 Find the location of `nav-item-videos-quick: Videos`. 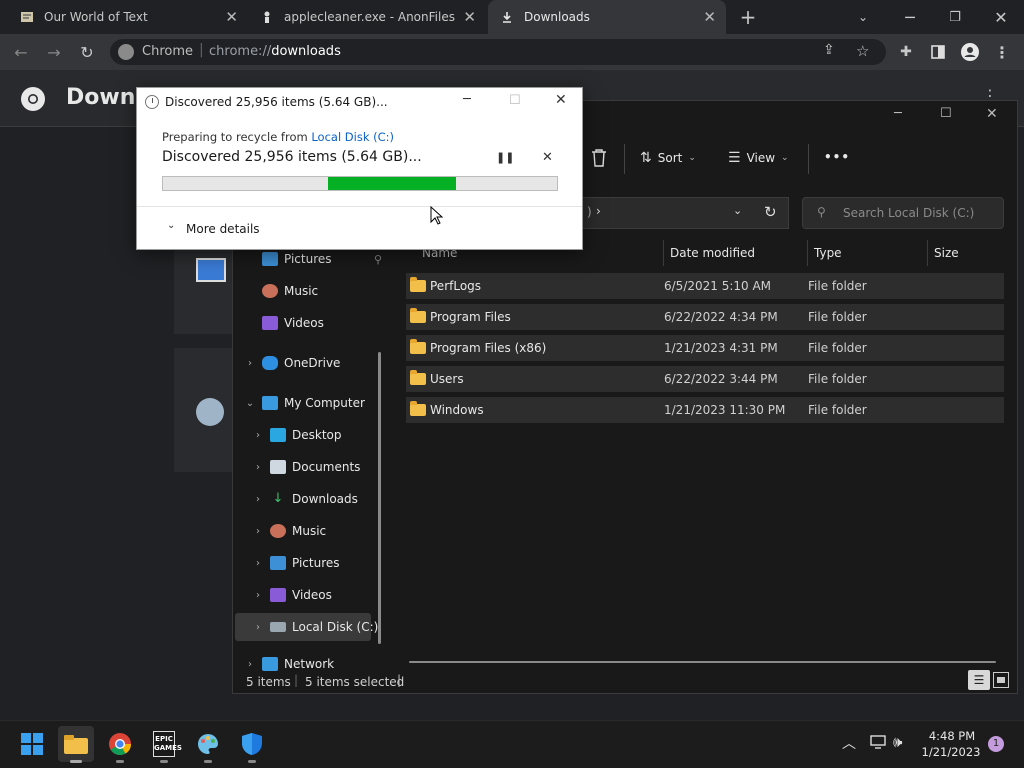

nav-item-videos-quick: Videos is located at coordinates (312, 323).